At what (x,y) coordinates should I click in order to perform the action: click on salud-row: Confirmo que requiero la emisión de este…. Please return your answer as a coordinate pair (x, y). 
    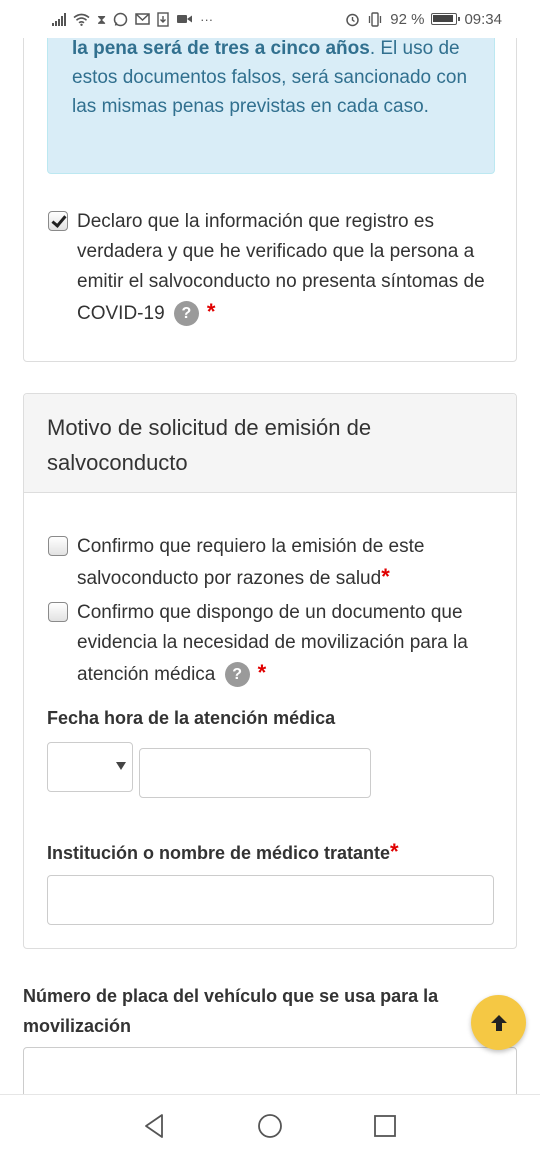
    Looking at the image, I should click on (273, 563).